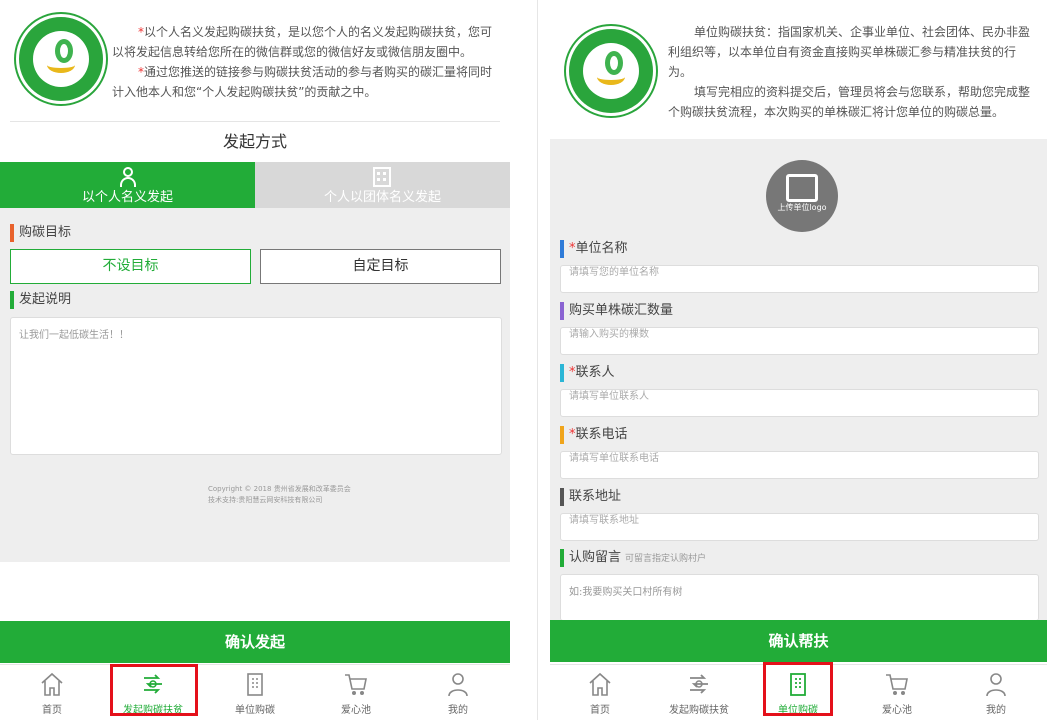 The width and height of the screenshot is (1047, 720). What do you see at coordinates (594, 249) in the screenshot?
I see `unit-name-label: *单位名称` at bounding box center [594, 249].